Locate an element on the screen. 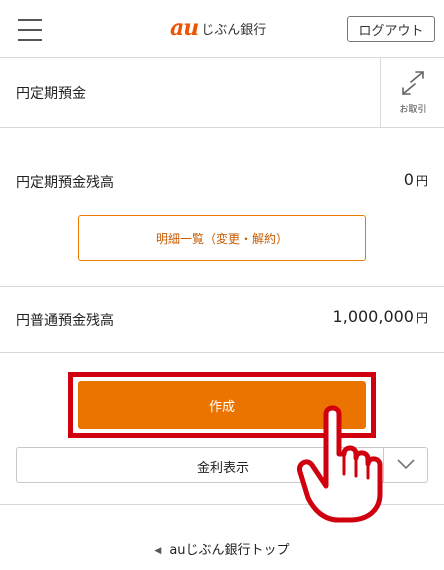  chevron-down-icon is located at coordinates (406, 464).